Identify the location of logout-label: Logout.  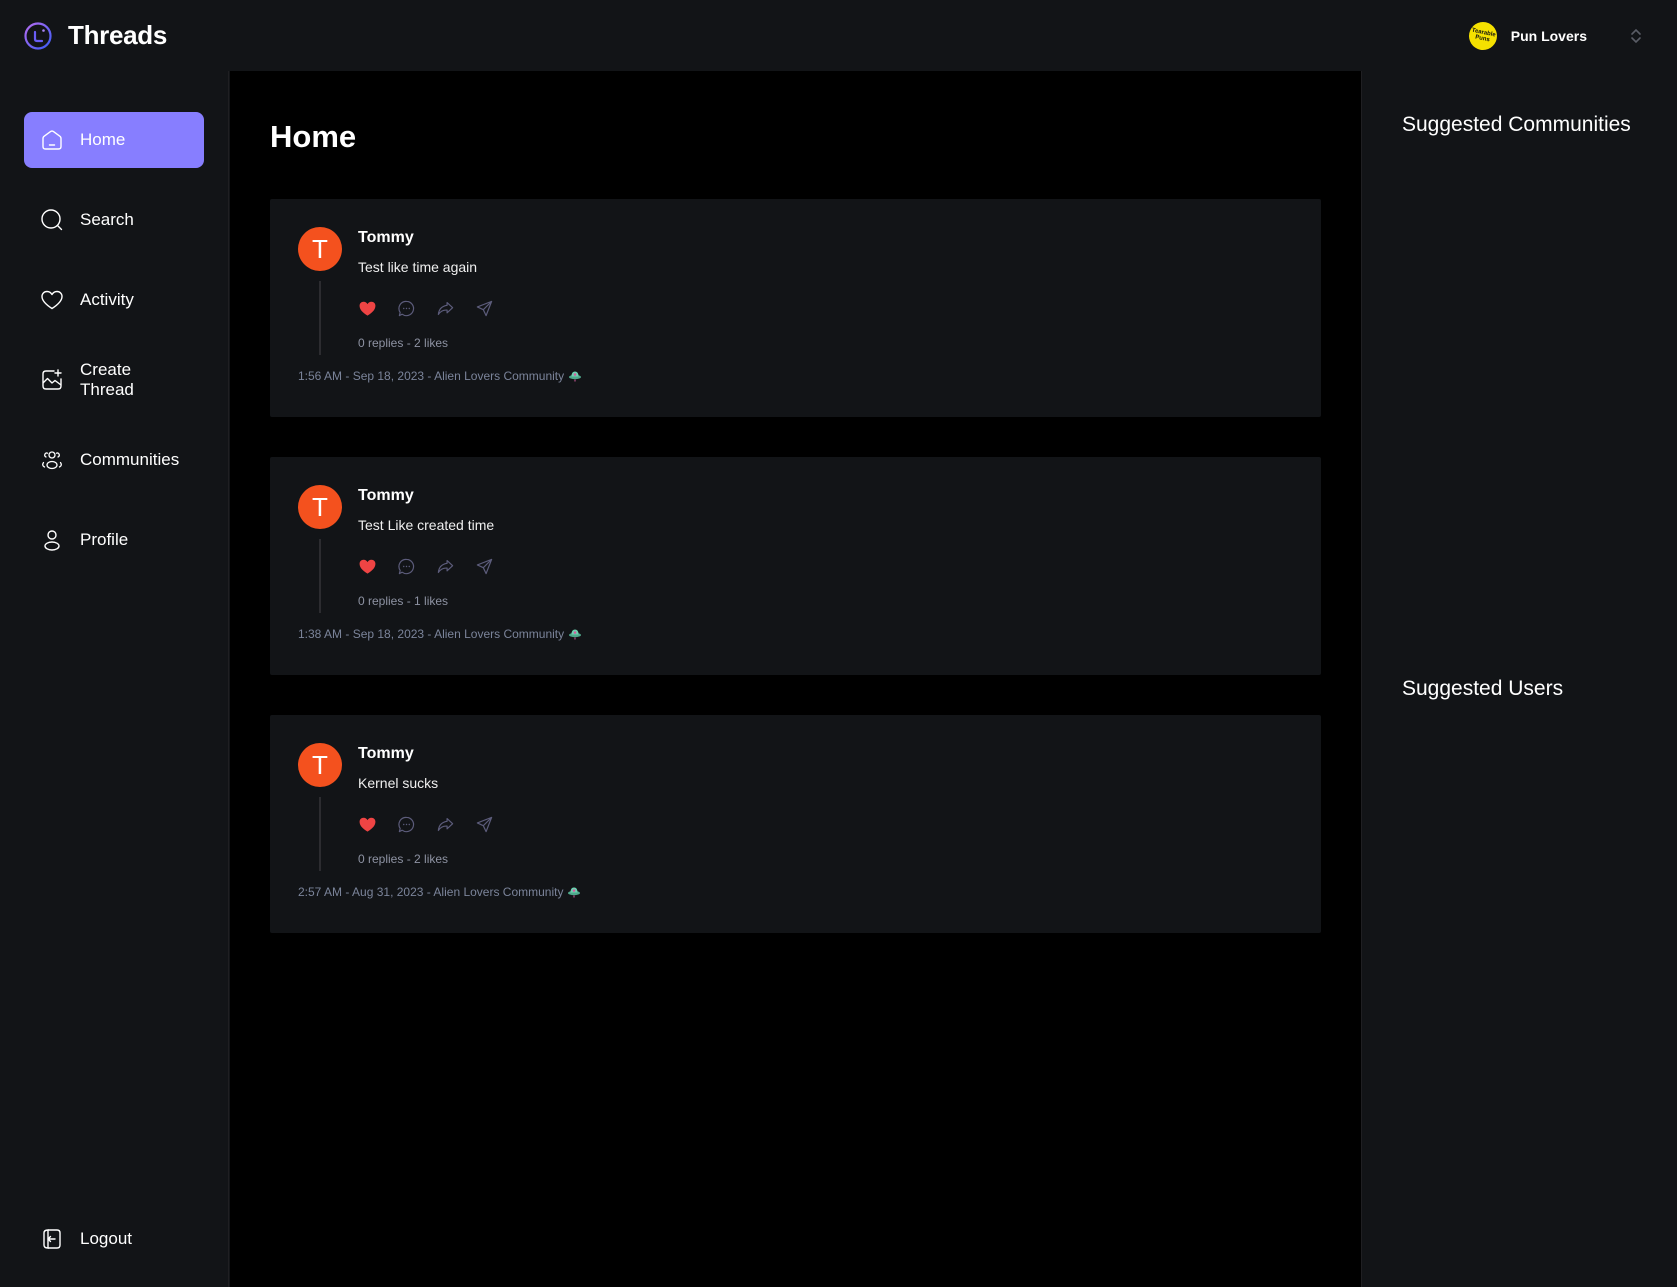
(106, 1238).